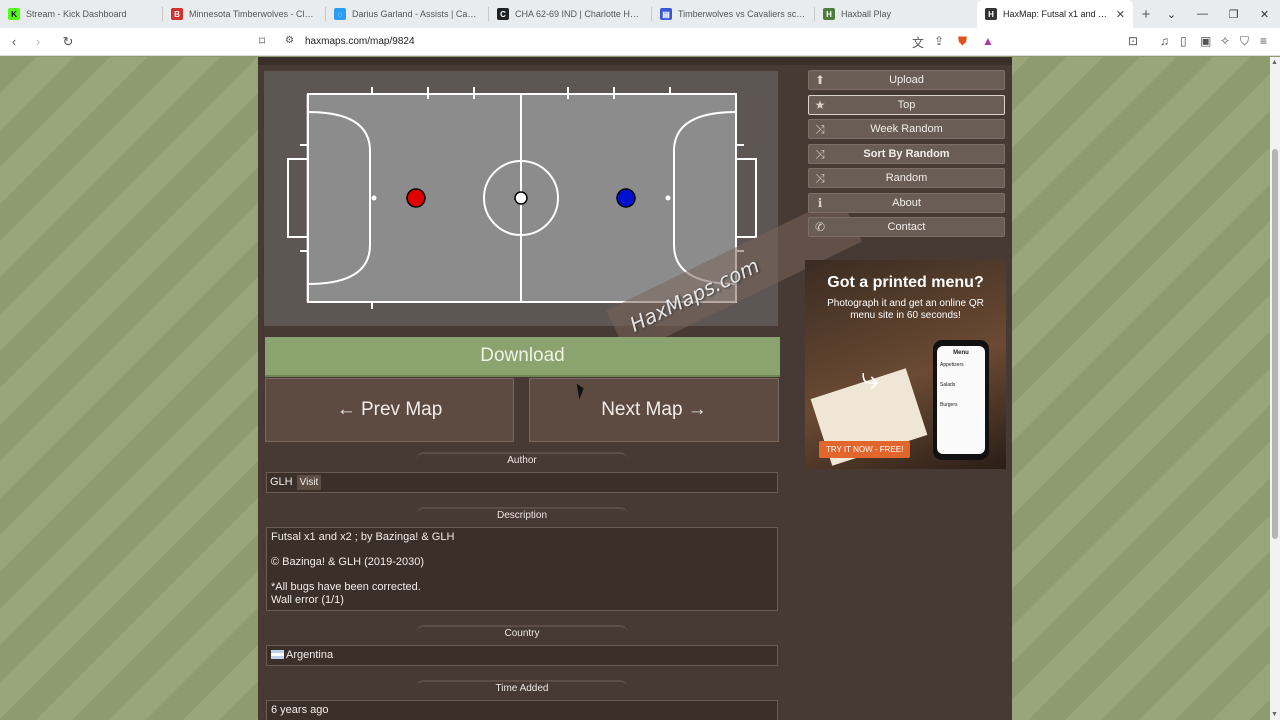 This screenshot has height=720, width=1280. Describe the element at coordinates (906, 80) in the screenshot. I see `sidebar-item-upload: ⬆ Upload` at that location.